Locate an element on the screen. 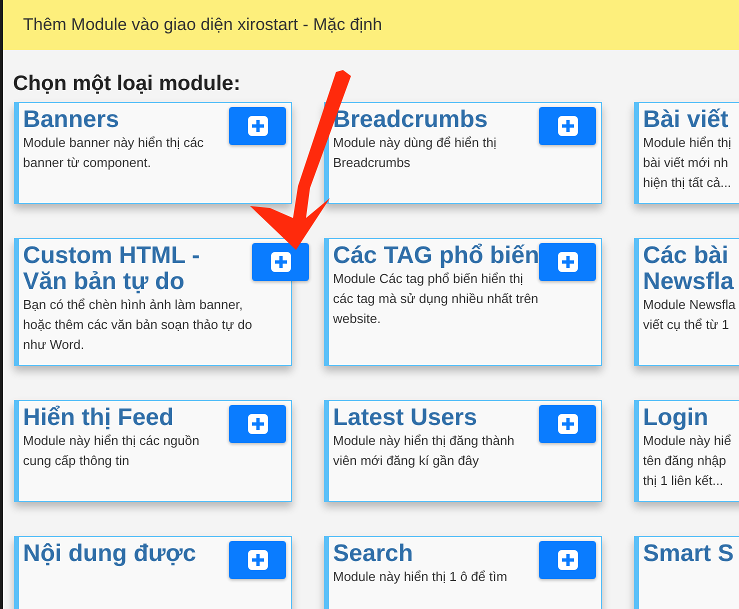  module-title: Văn bản tự do is located at coordinates (104, 282).